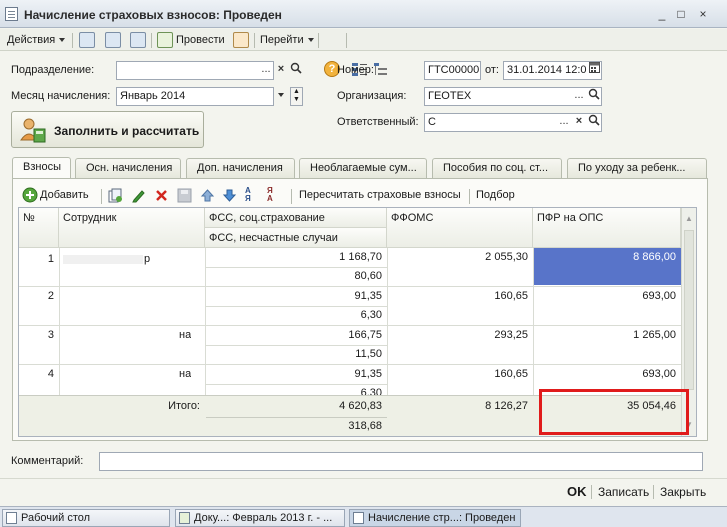 The width and height of the screenshot is (727, 527). What do you see at coordinates (53, 70) in the screenshot?
I see `subdivision-label: Подразделение:` at bounding box center [53, 70].